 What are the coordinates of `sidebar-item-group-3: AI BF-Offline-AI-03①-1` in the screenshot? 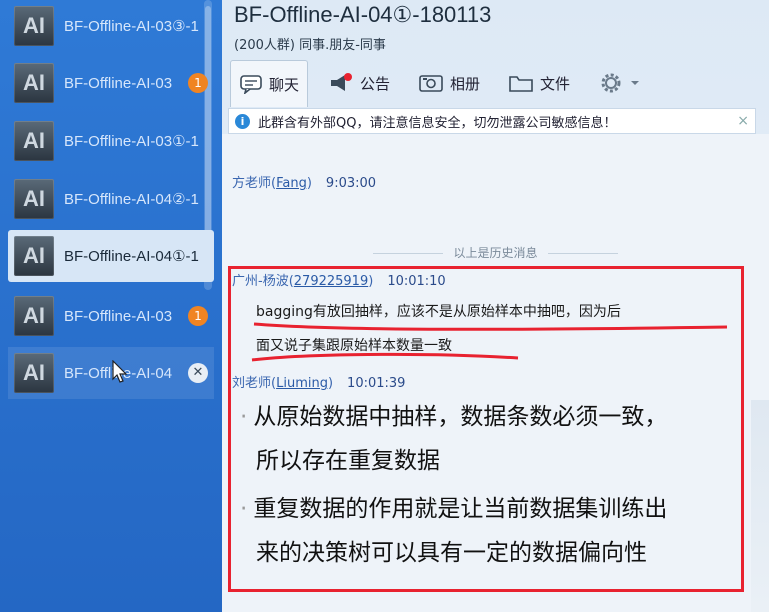 It's located at (111, 141).